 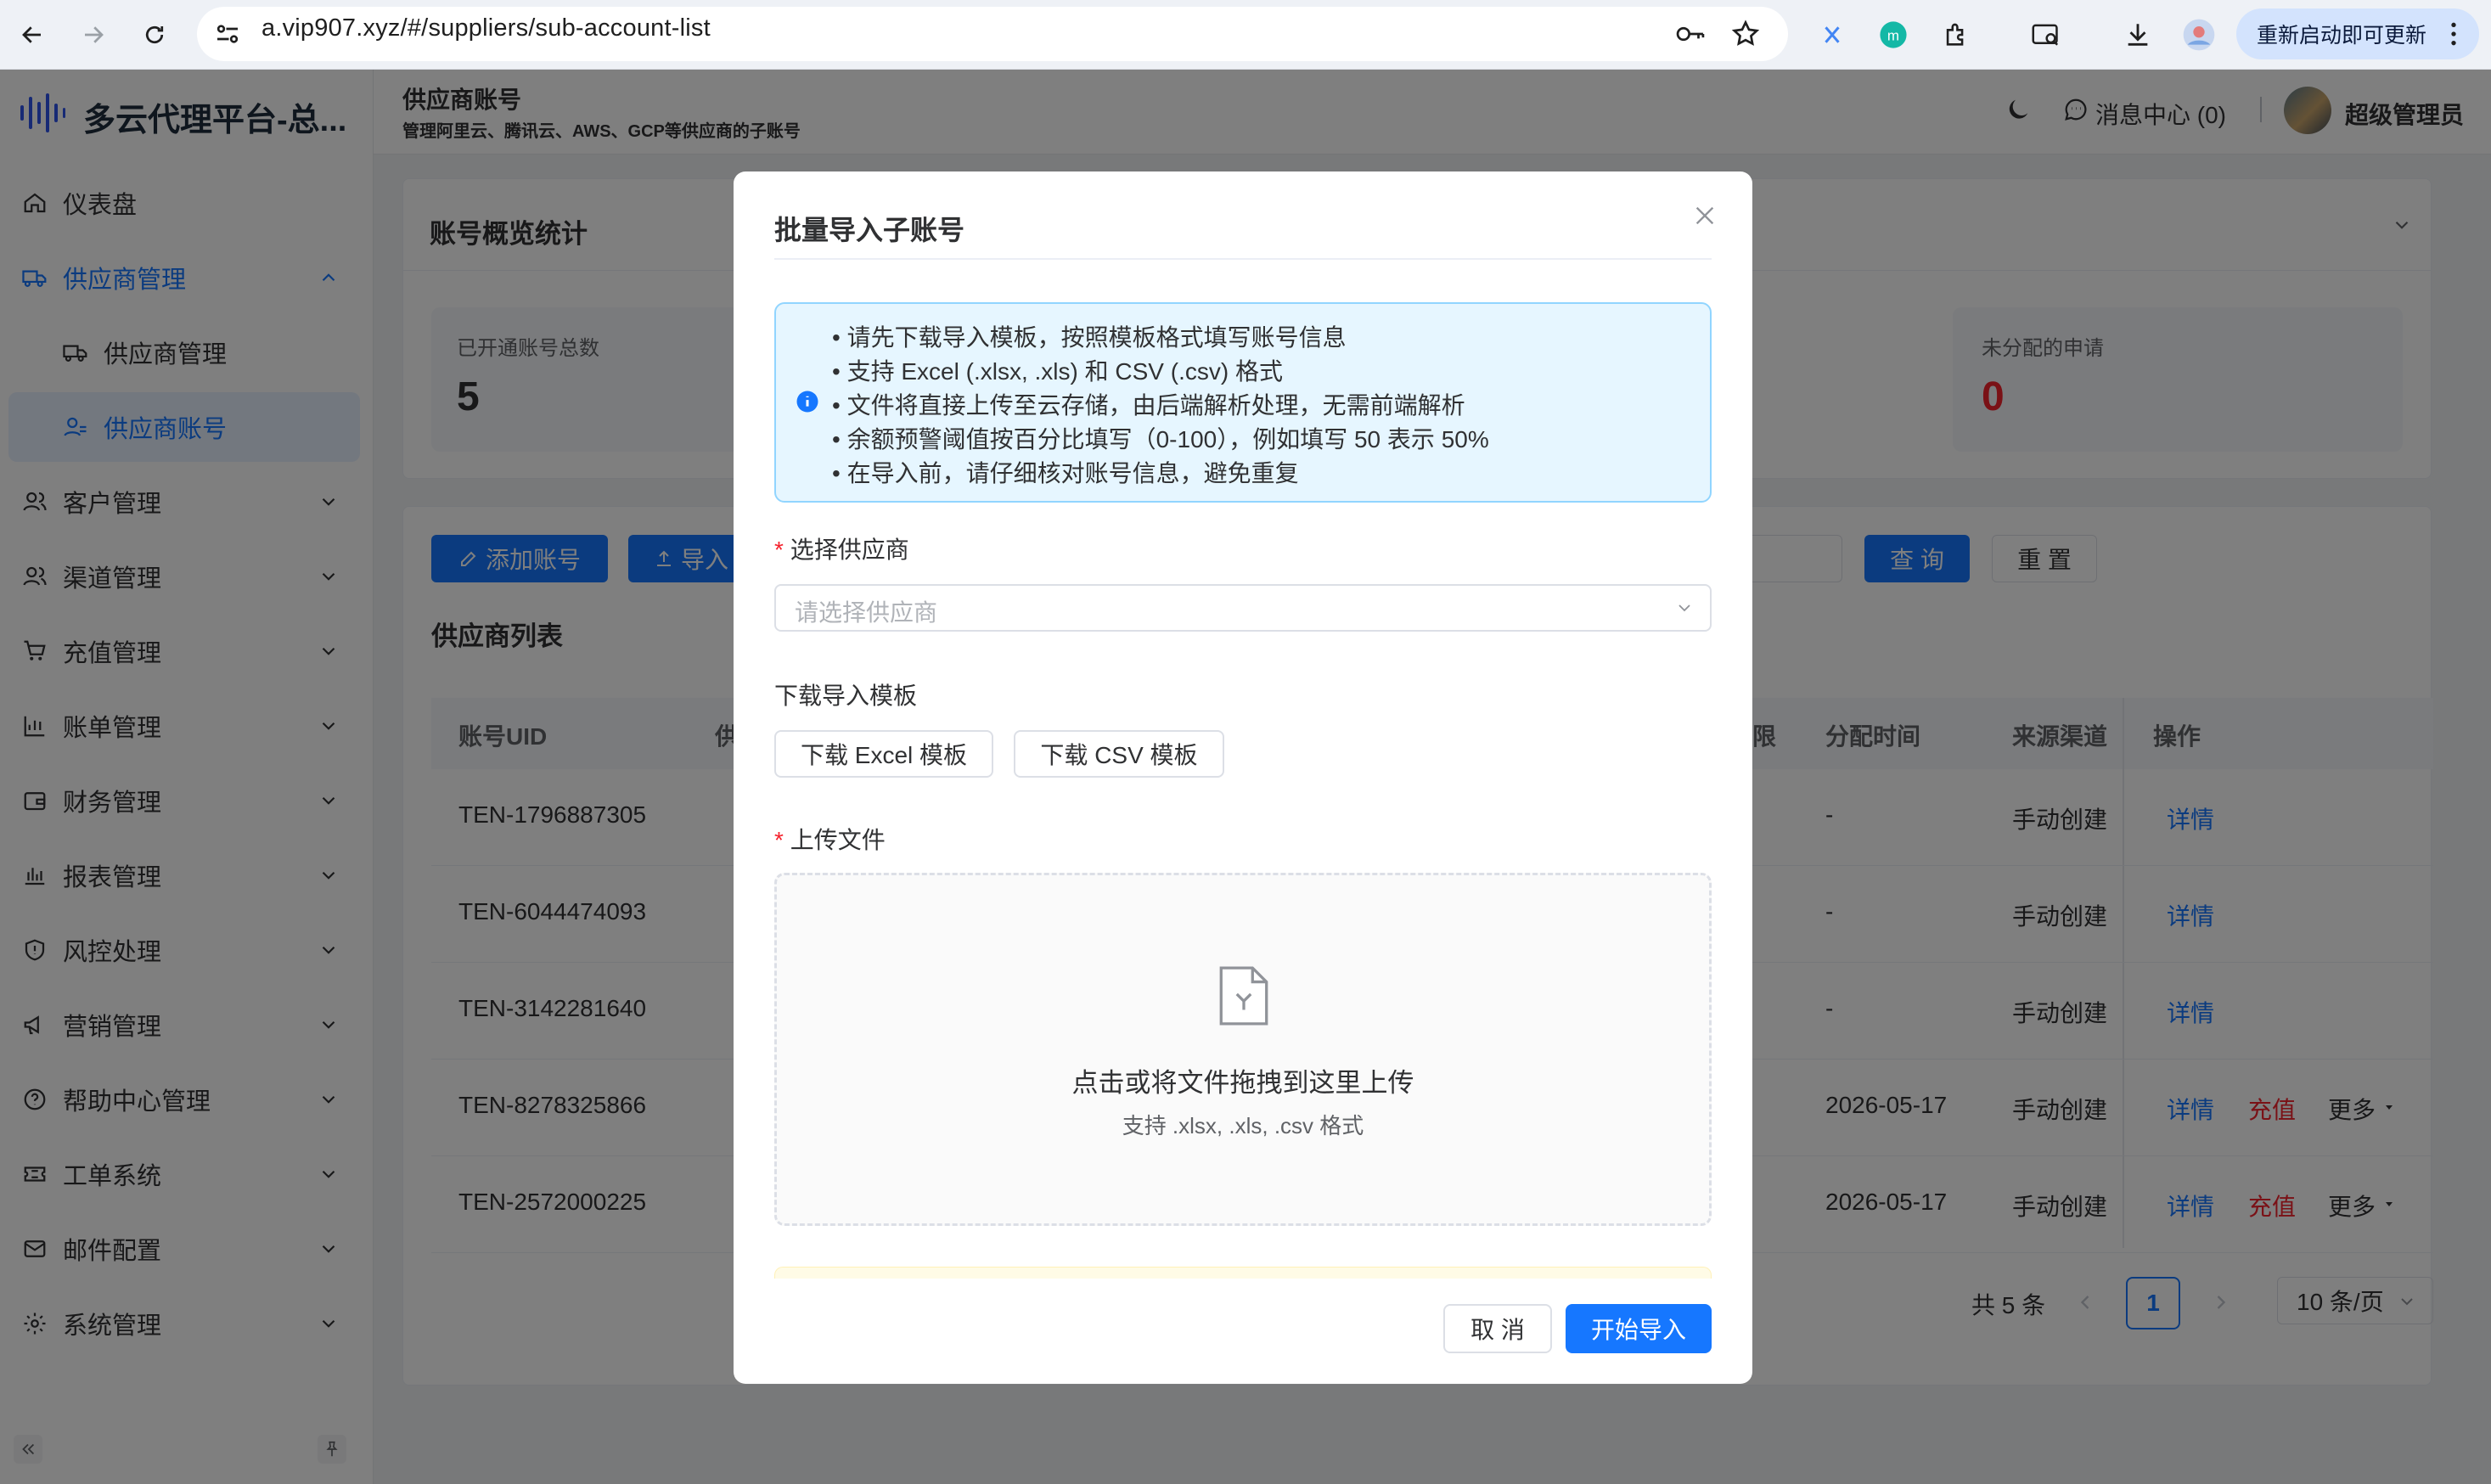 I want to click on password-key-icon, so click(x=1690, y=34).